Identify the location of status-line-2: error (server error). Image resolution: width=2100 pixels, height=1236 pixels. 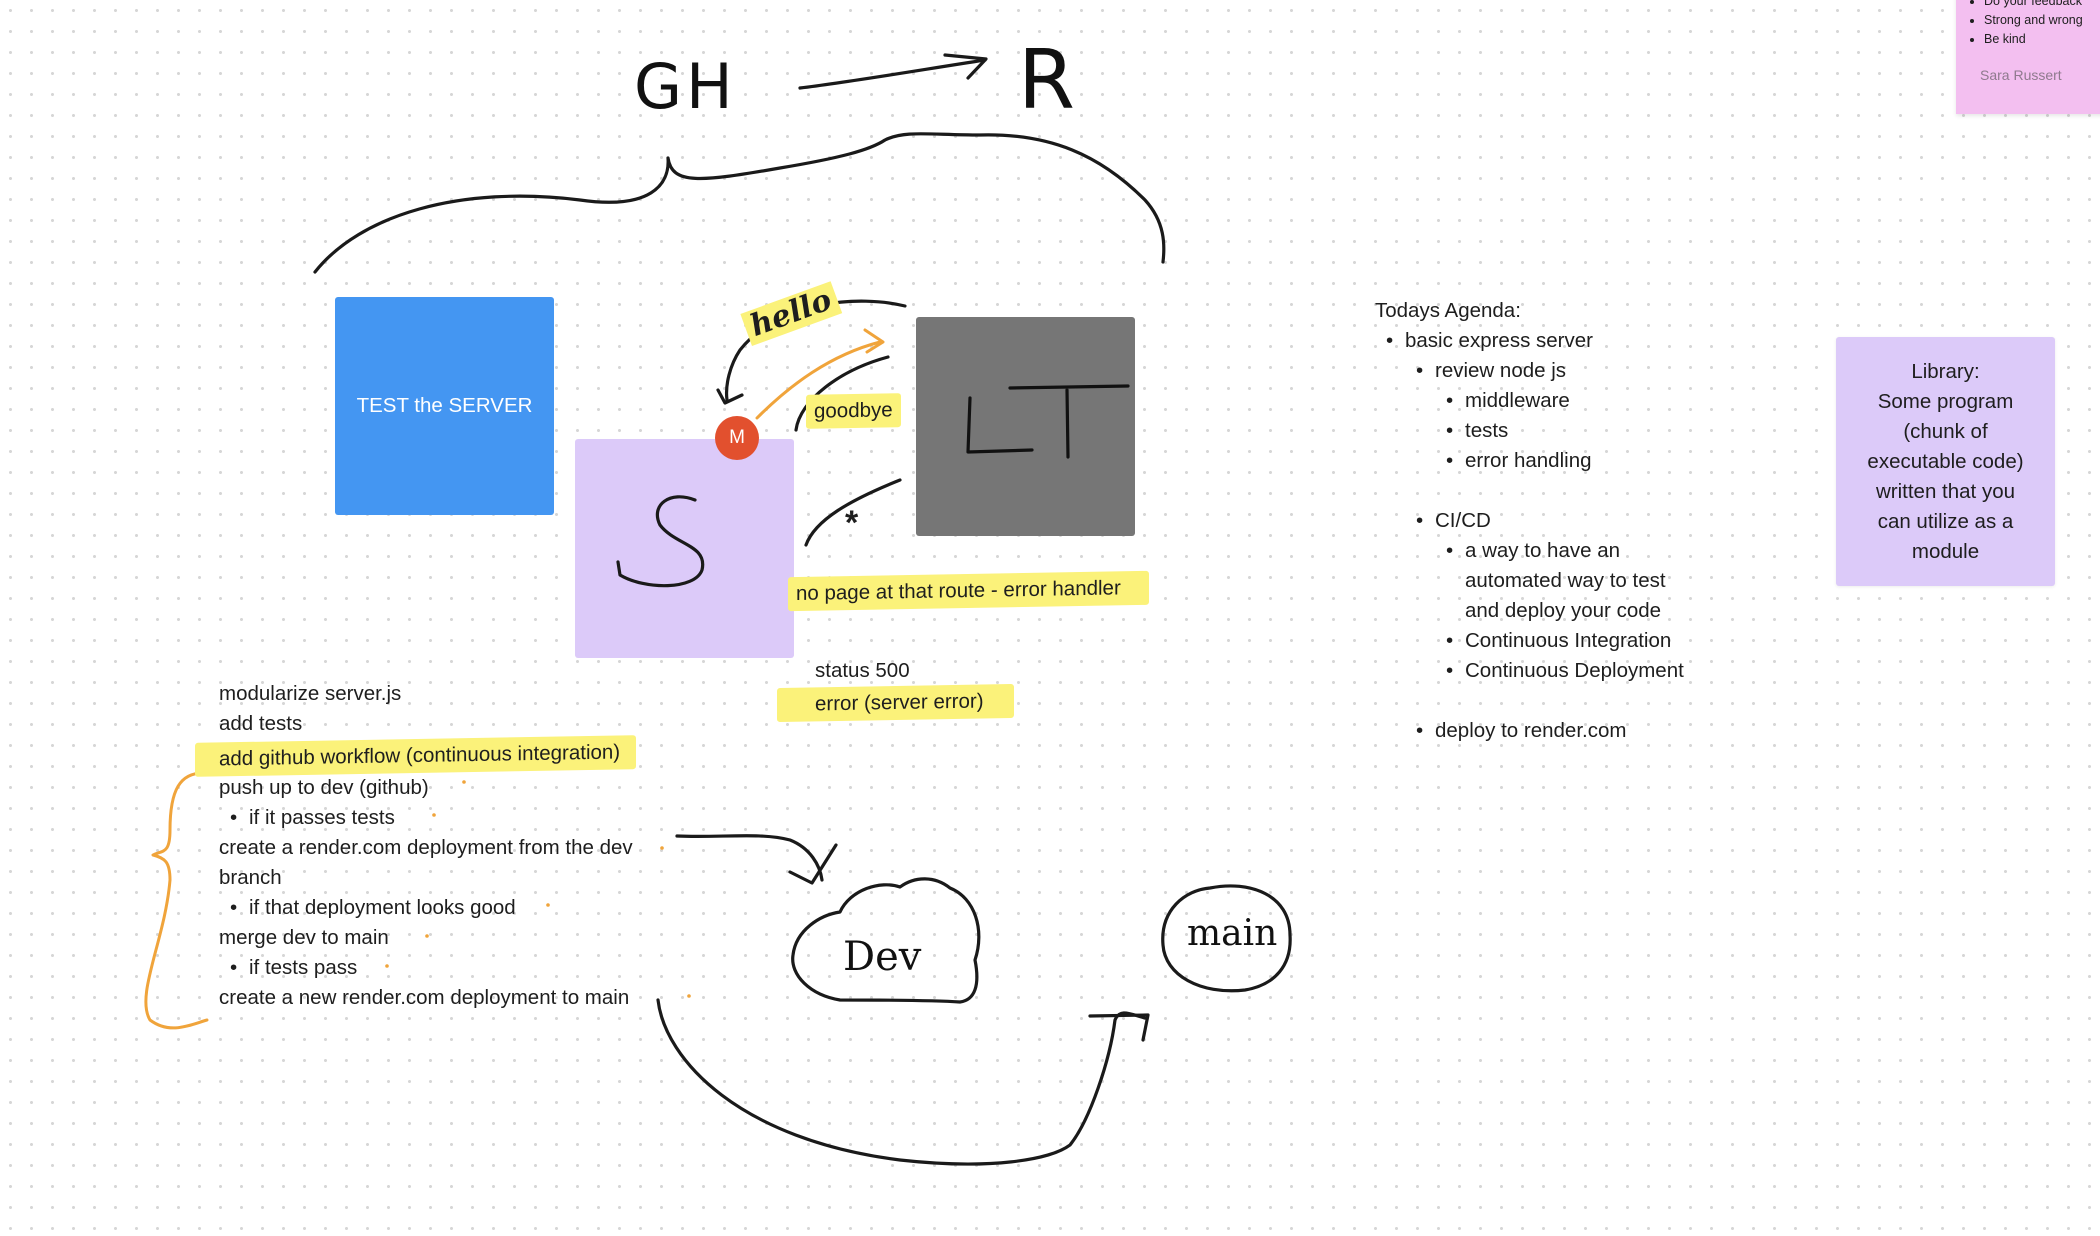
(895, 703).